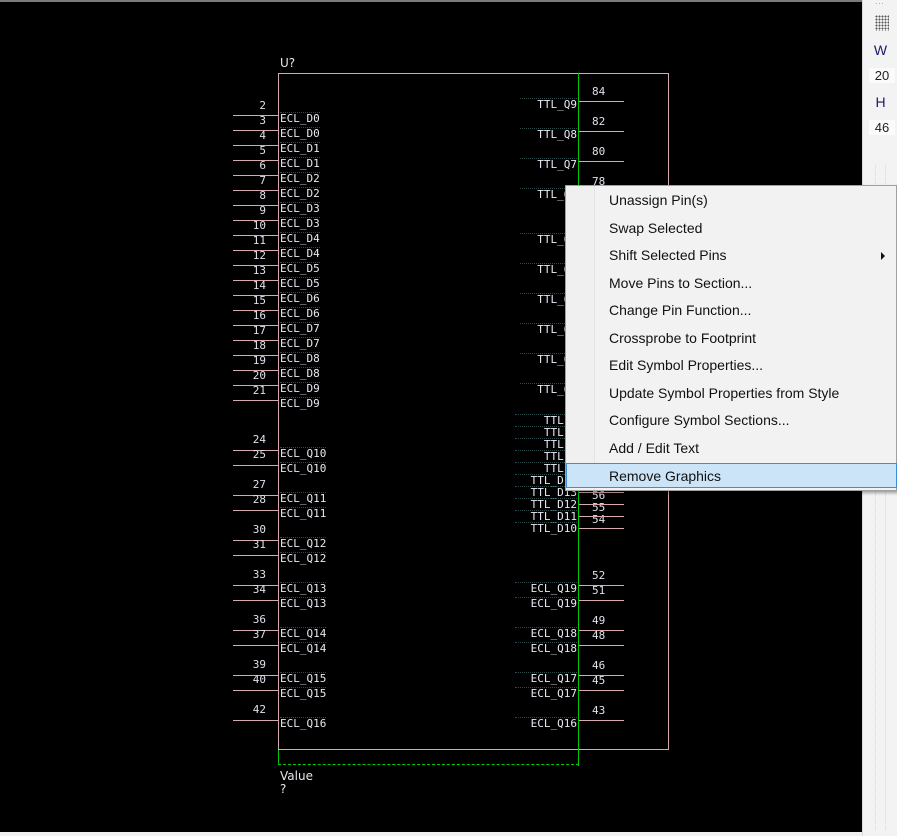  Describe the element at coordinates (259, 285) in the screenshot. I see `pin-number: 14` at that location.